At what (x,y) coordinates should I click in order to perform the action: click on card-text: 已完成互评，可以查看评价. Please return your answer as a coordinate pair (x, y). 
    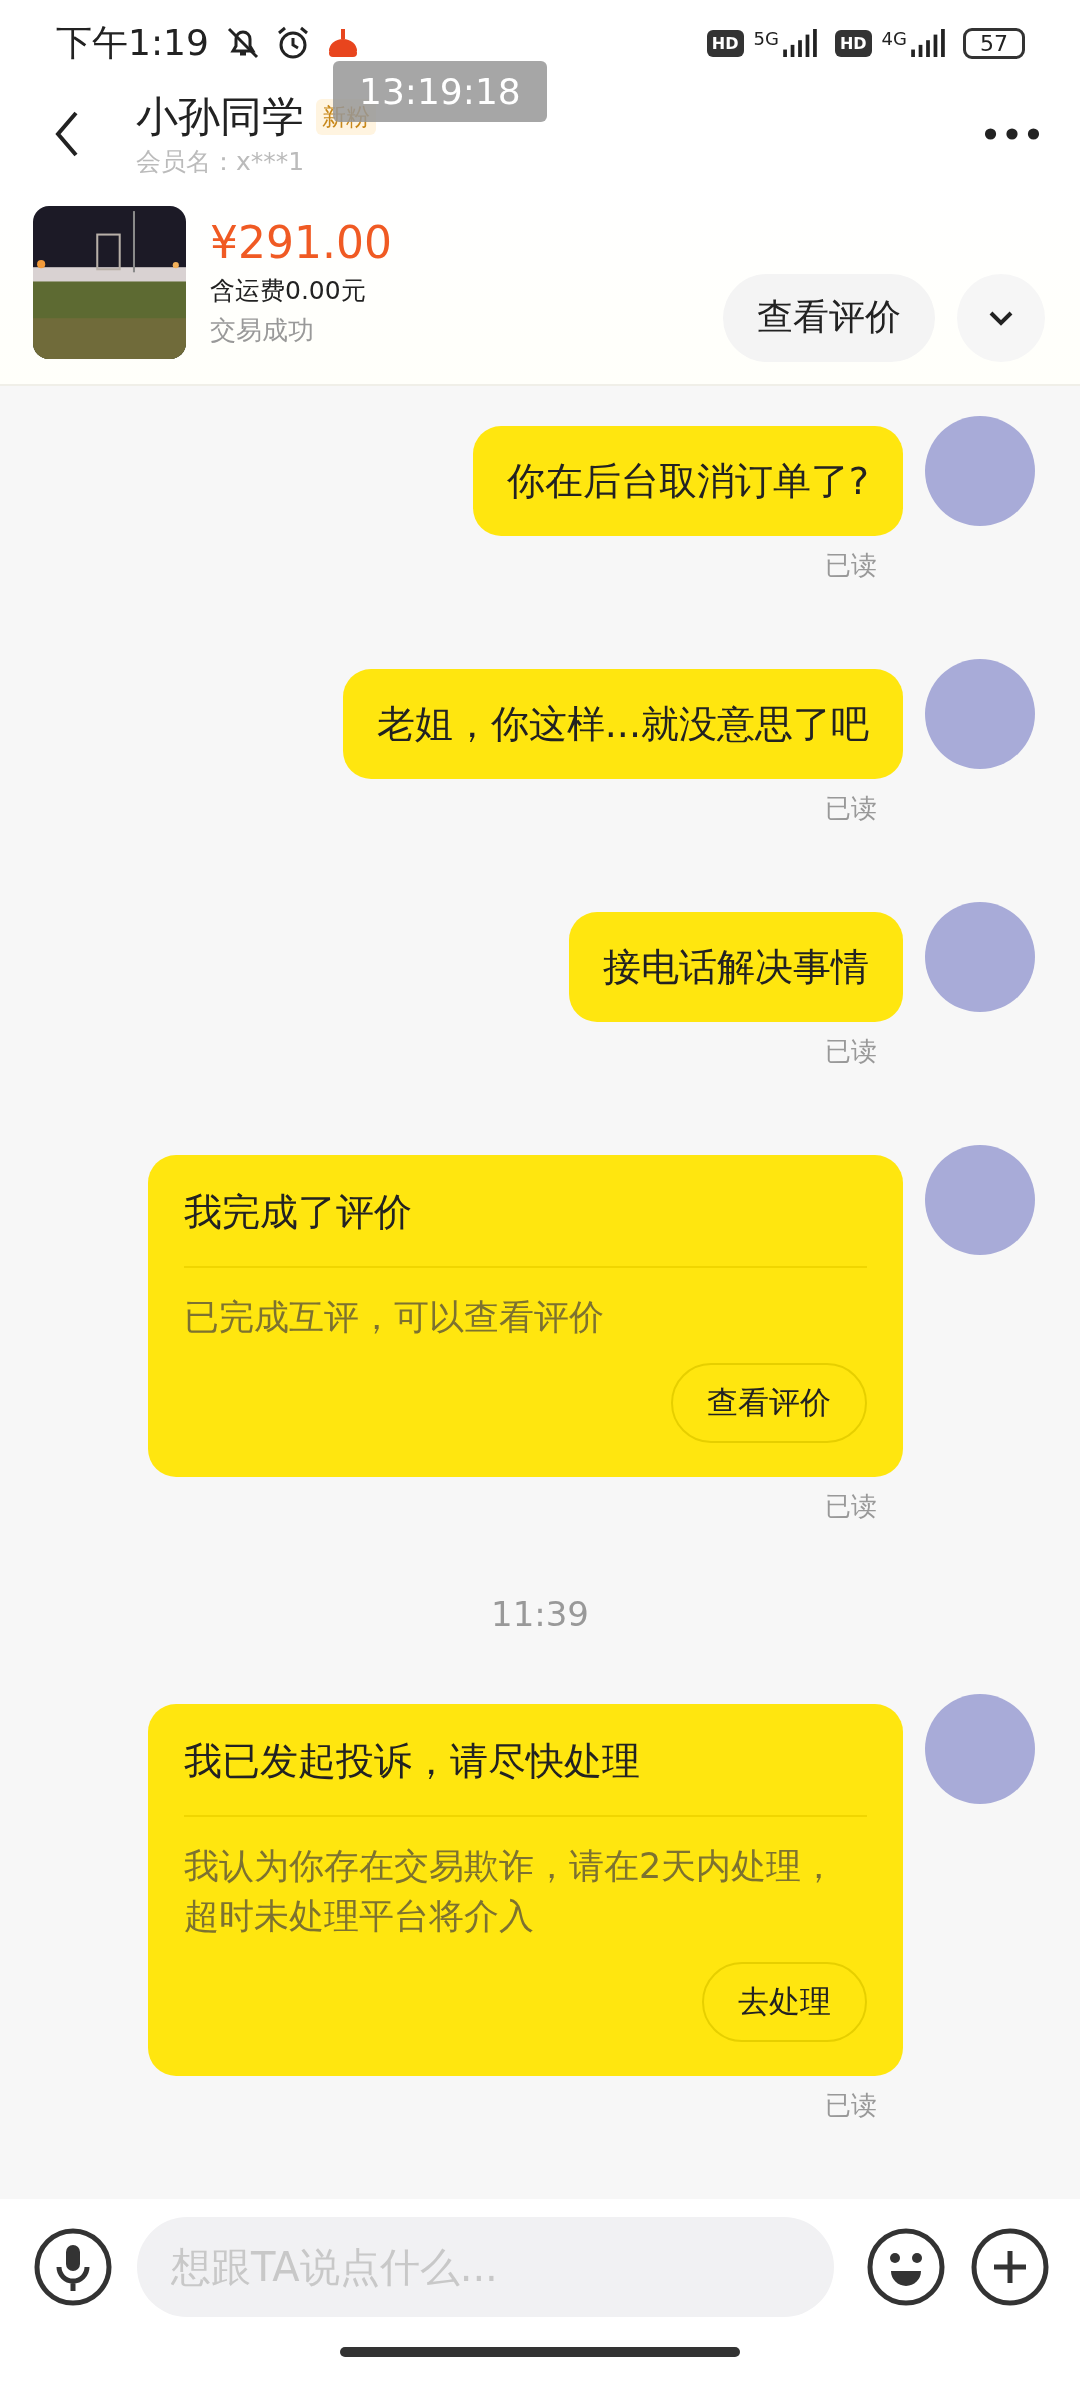
    Looking at the image, I should click on (394, 1317).